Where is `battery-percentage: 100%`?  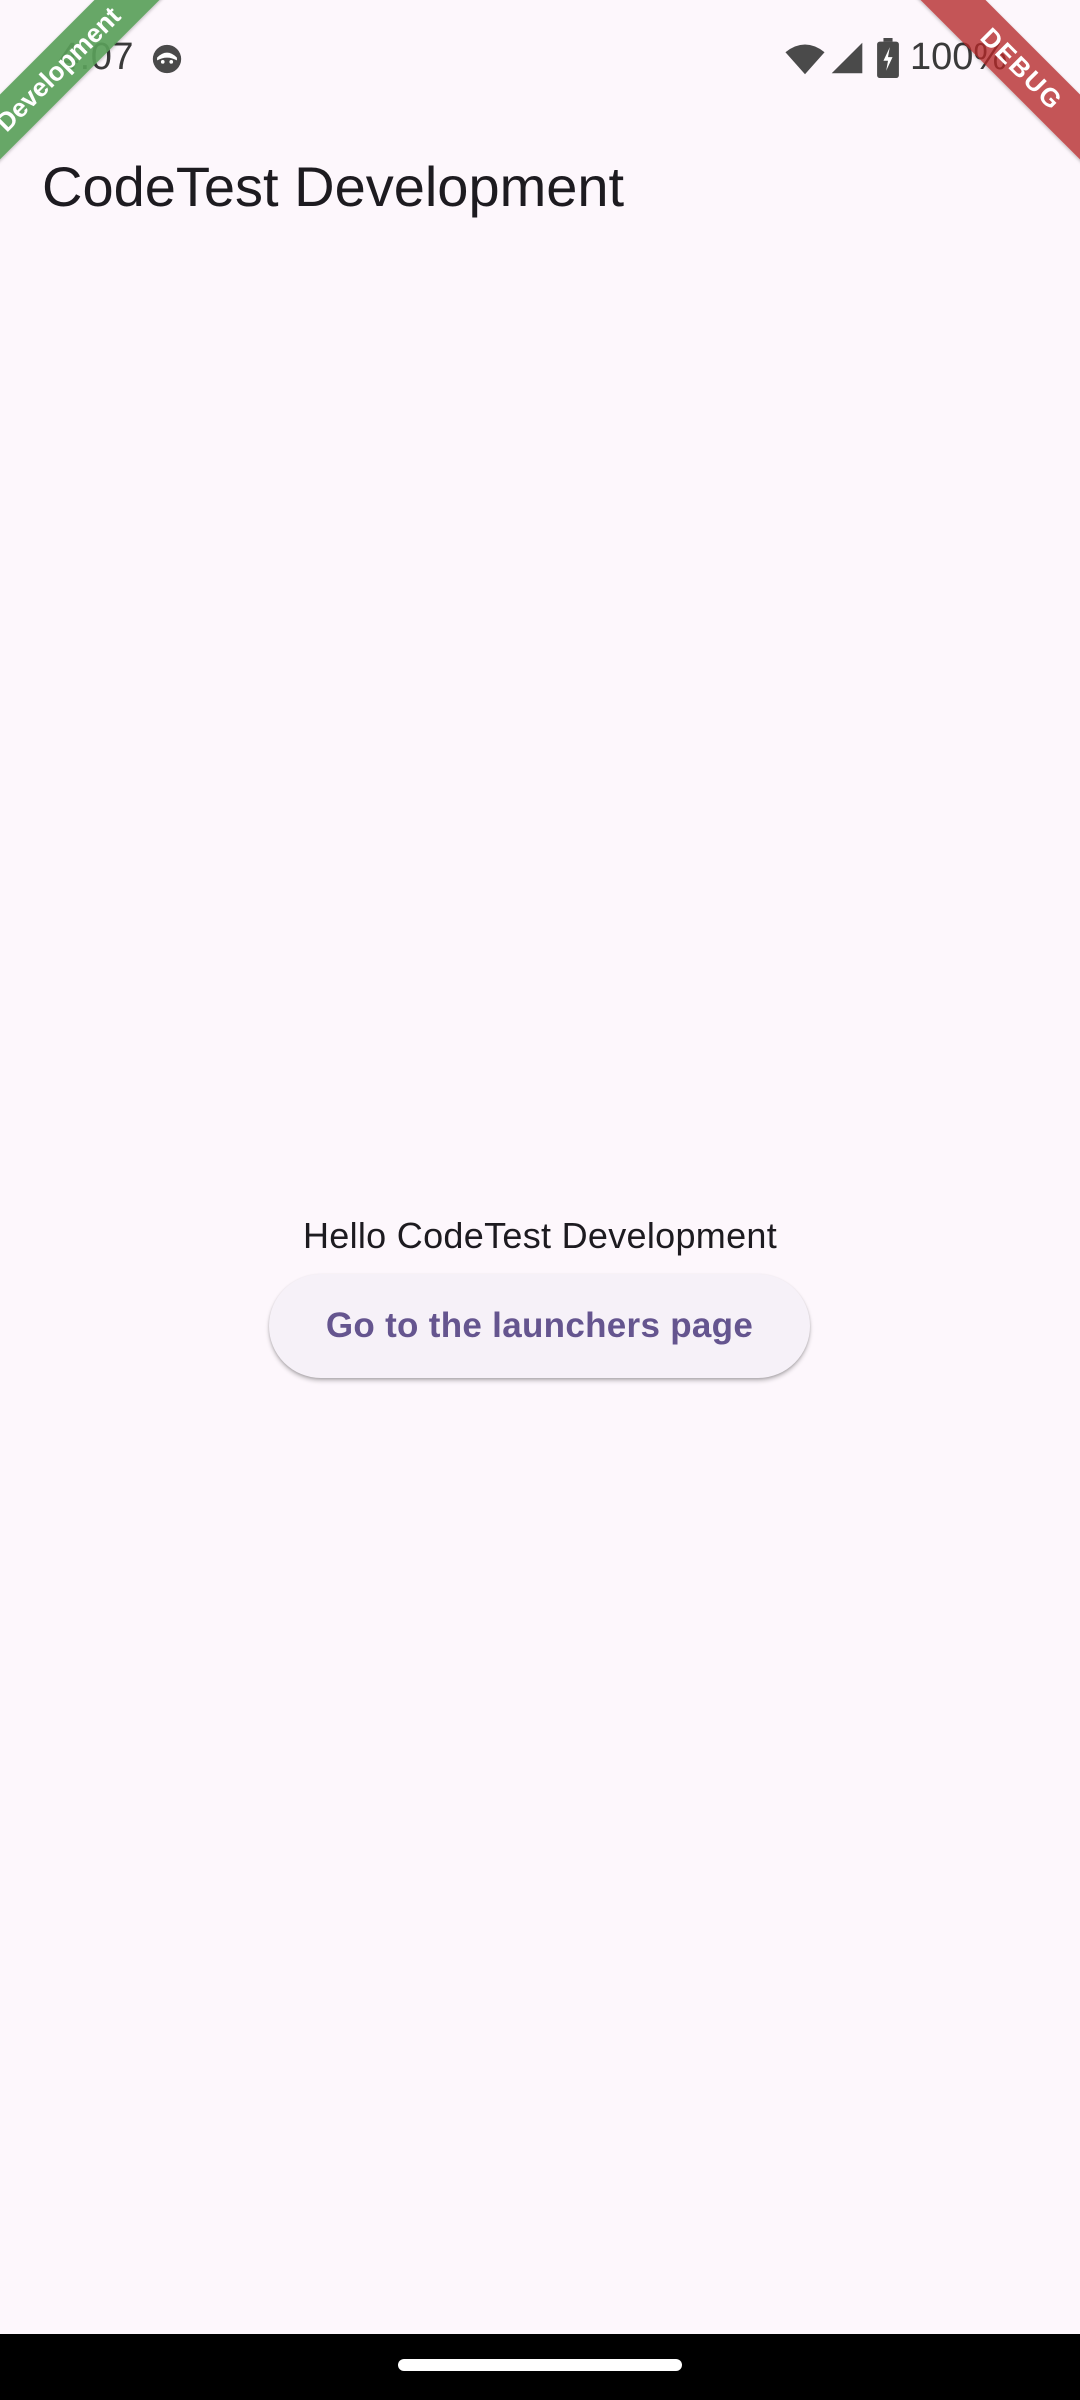
battery-percentage: 100% is located at coordinates (959, 57).